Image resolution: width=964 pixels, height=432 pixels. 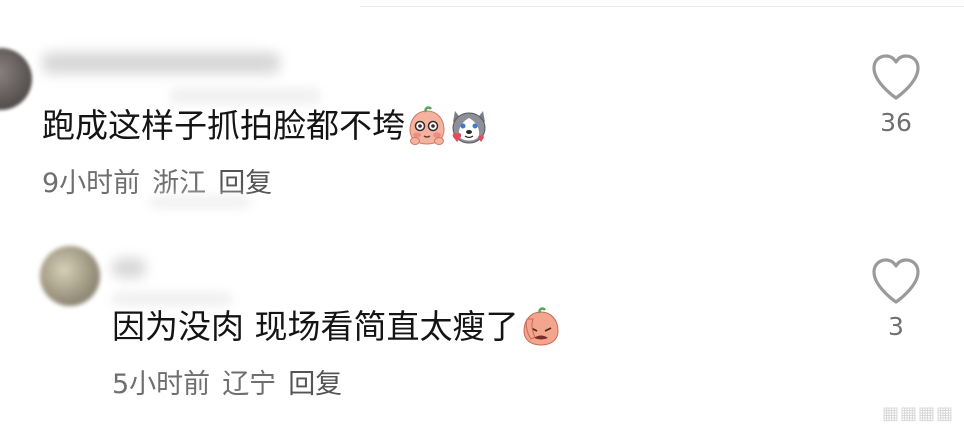 What do you see at coordinates (662, 6) in the screenshot?
I see `top-divider` at bounding box center [662, 6].